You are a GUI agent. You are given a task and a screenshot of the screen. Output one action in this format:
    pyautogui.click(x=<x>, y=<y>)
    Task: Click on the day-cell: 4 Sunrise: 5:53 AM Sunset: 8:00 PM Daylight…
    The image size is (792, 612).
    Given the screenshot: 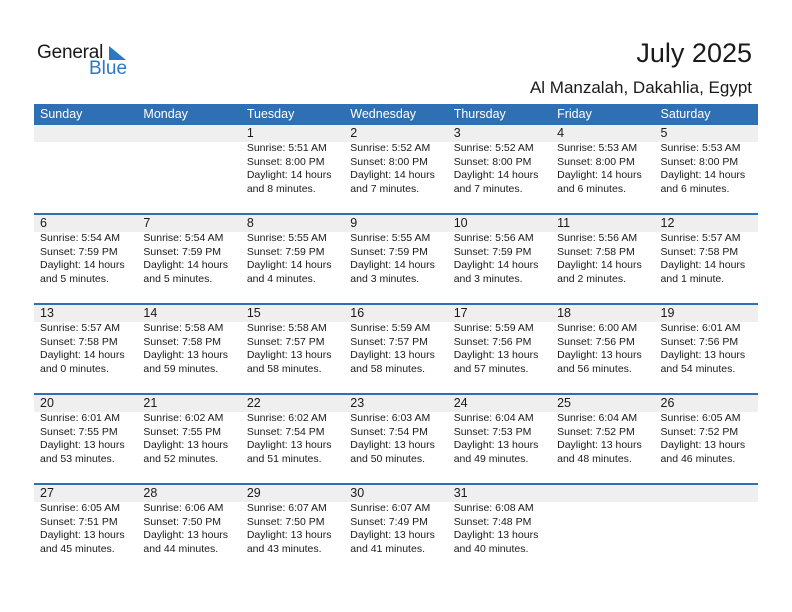 What is the action you would take?
    pyautogui.click(x=602, y=160)
    